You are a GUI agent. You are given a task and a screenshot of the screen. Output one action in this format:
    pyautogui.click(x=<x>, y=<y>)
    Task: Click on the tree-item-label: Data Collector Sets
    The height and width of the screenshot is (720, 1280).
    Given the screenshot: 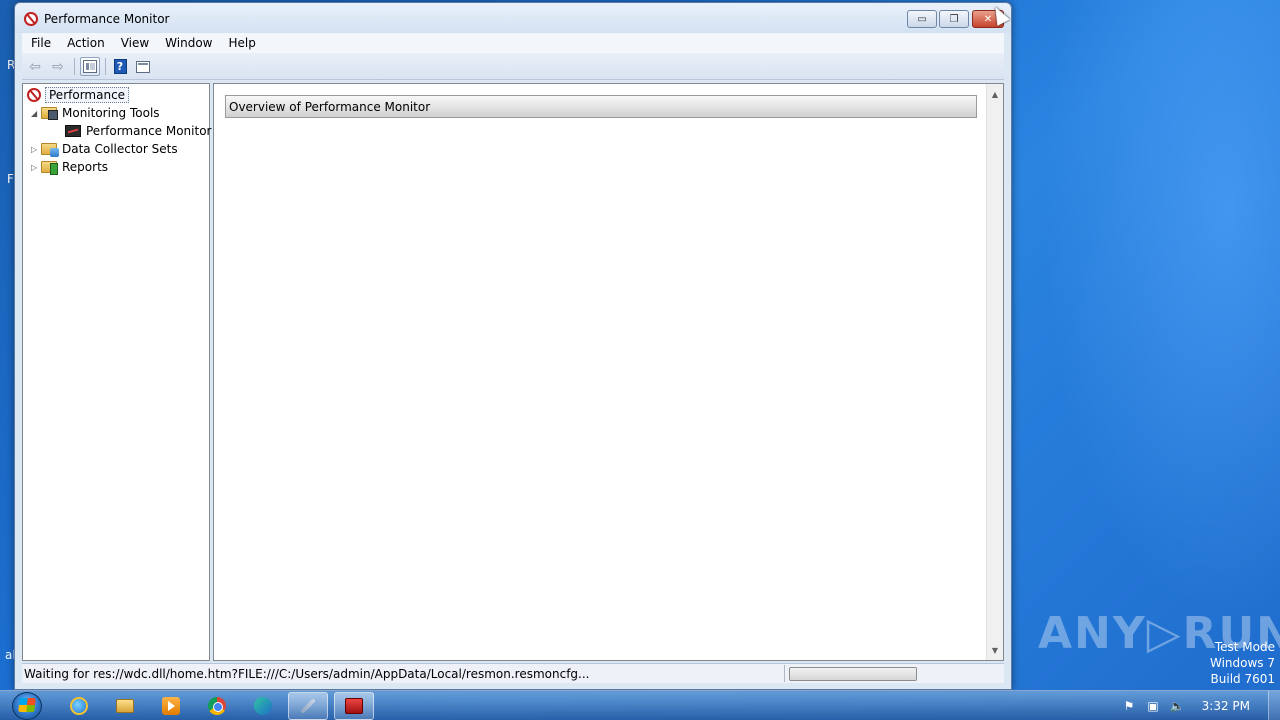 What is the action you would take?
    pyautogui.click(x=120, y=149)
    